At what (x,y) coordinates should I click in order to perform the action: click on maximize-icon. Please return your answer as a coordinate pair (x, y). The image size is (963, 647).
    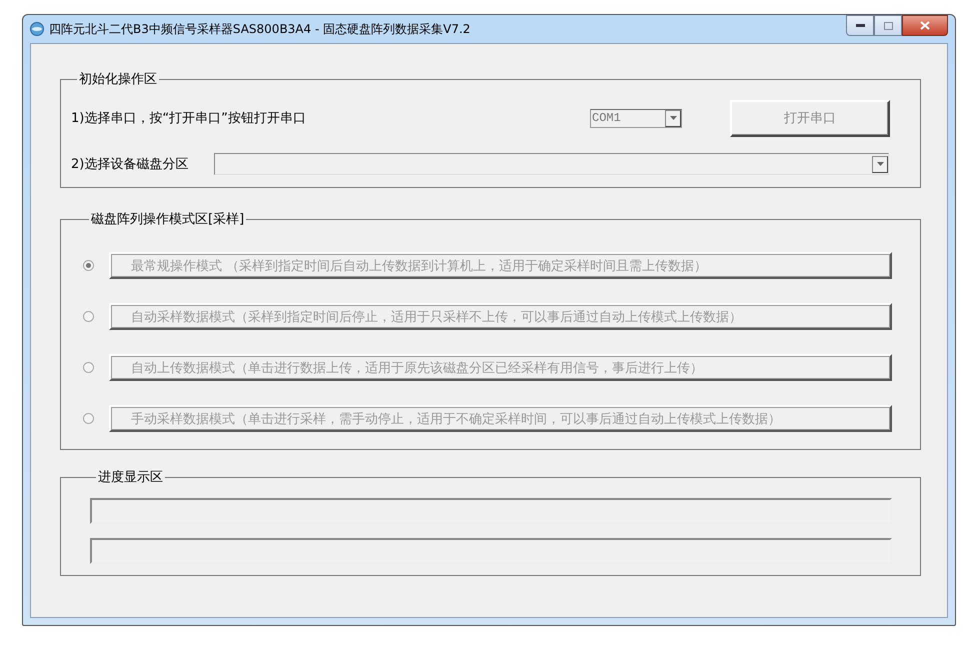
    Looking at the image, I should click on (888, 26).